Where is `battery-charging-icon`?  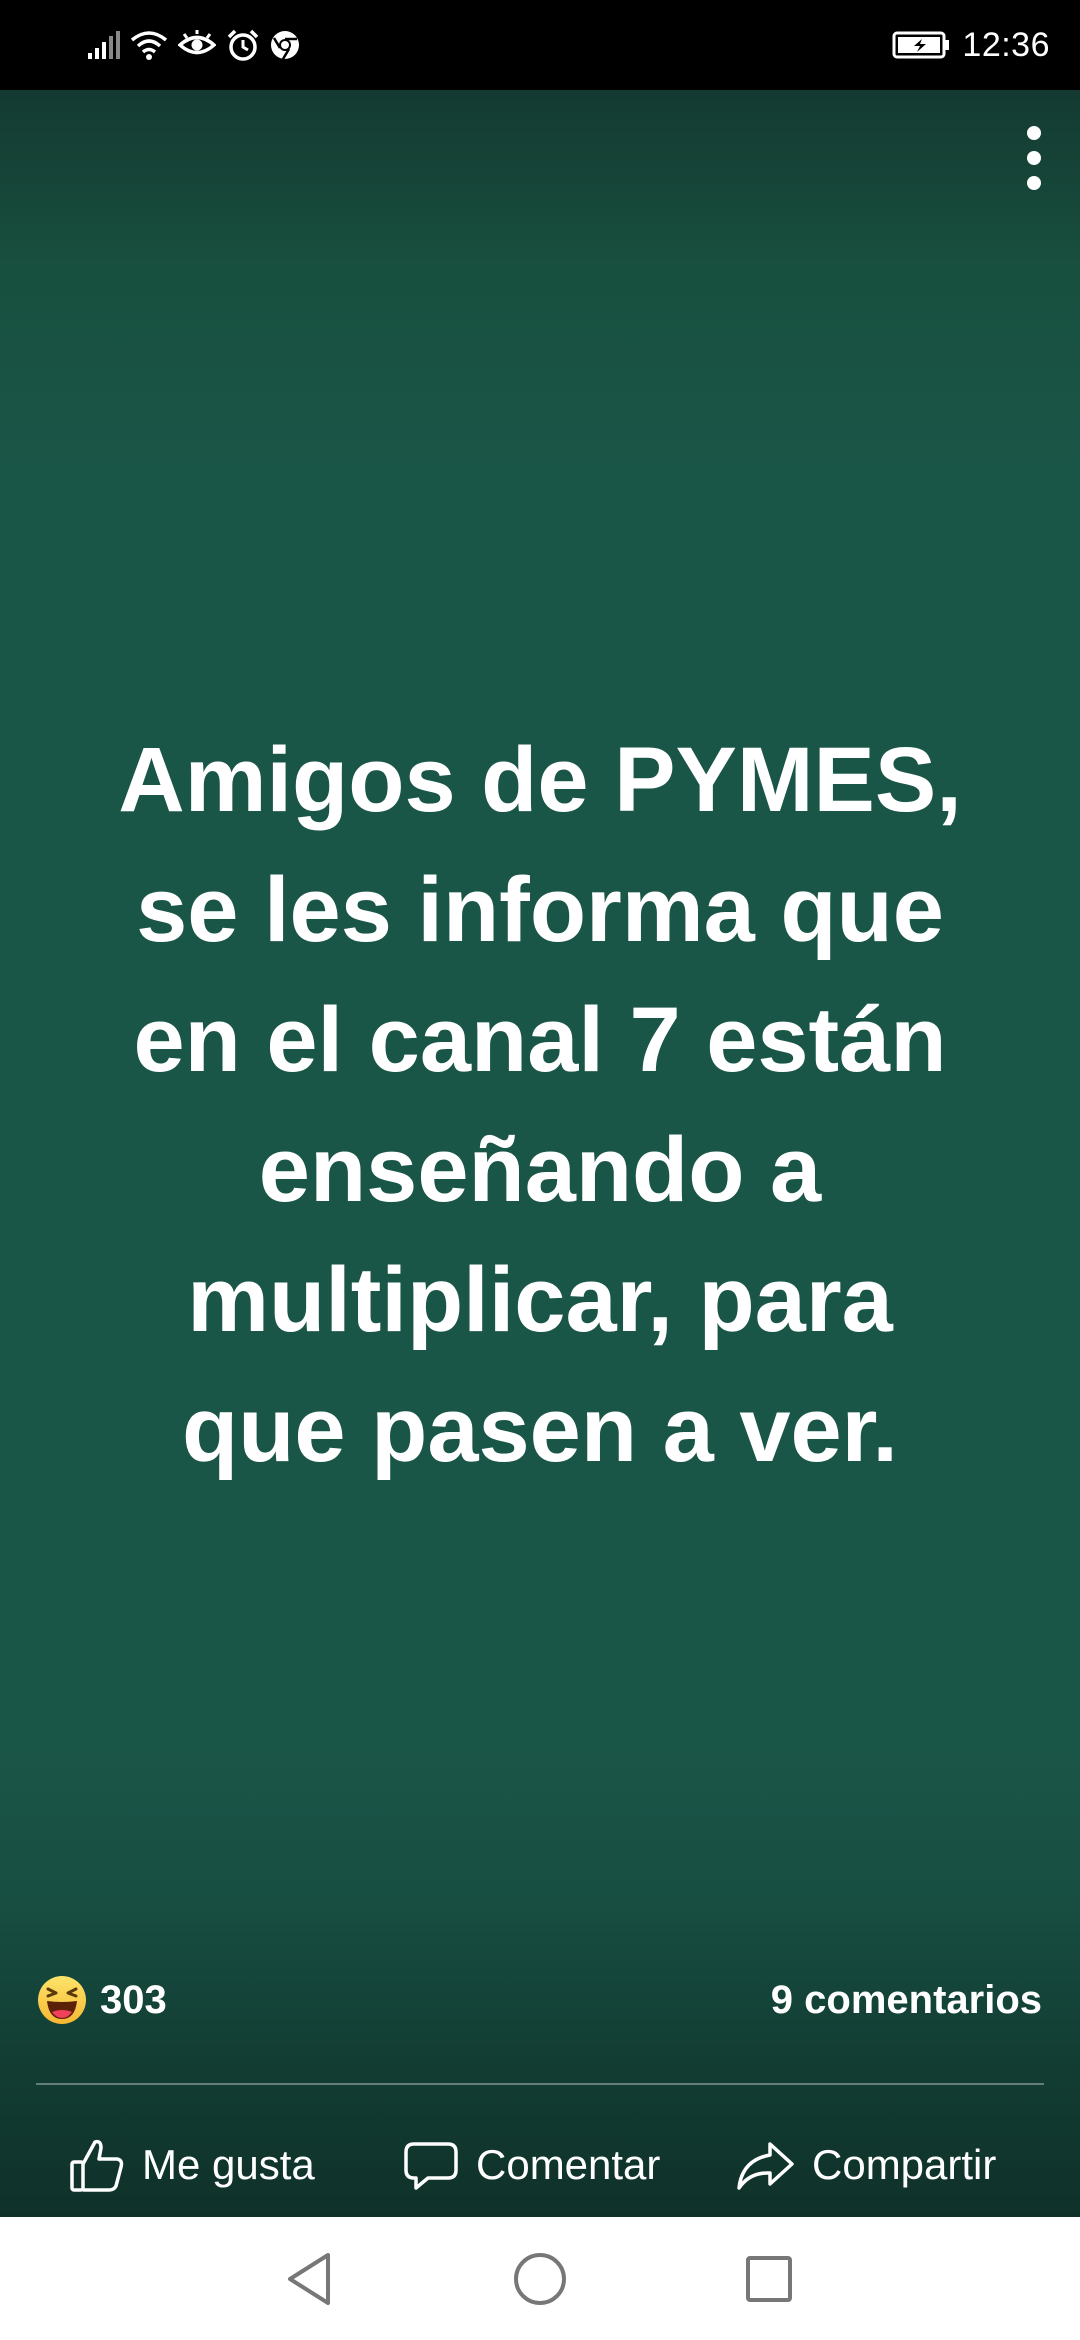
battery-charging-icon is located at coordinates (921, 45).